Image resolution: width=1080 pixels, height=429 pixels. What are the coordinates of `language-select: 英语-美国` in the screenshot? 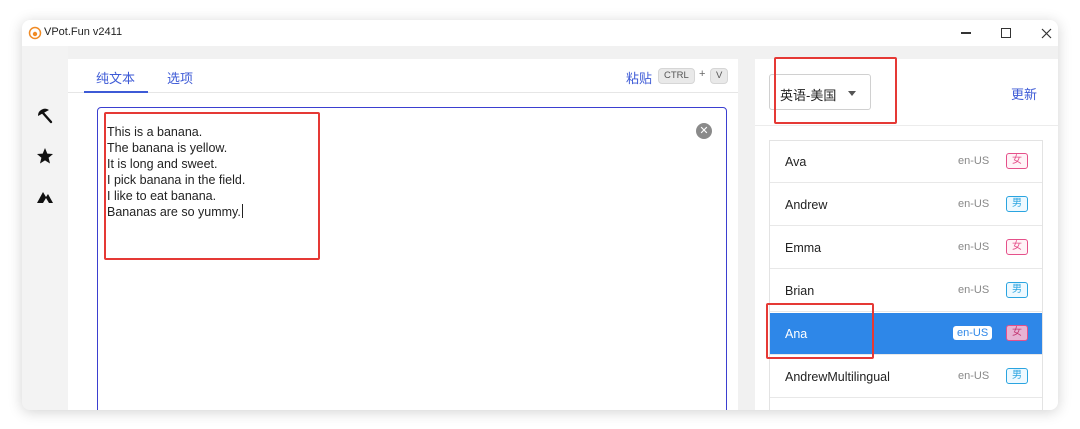 It's located at (820, 92).